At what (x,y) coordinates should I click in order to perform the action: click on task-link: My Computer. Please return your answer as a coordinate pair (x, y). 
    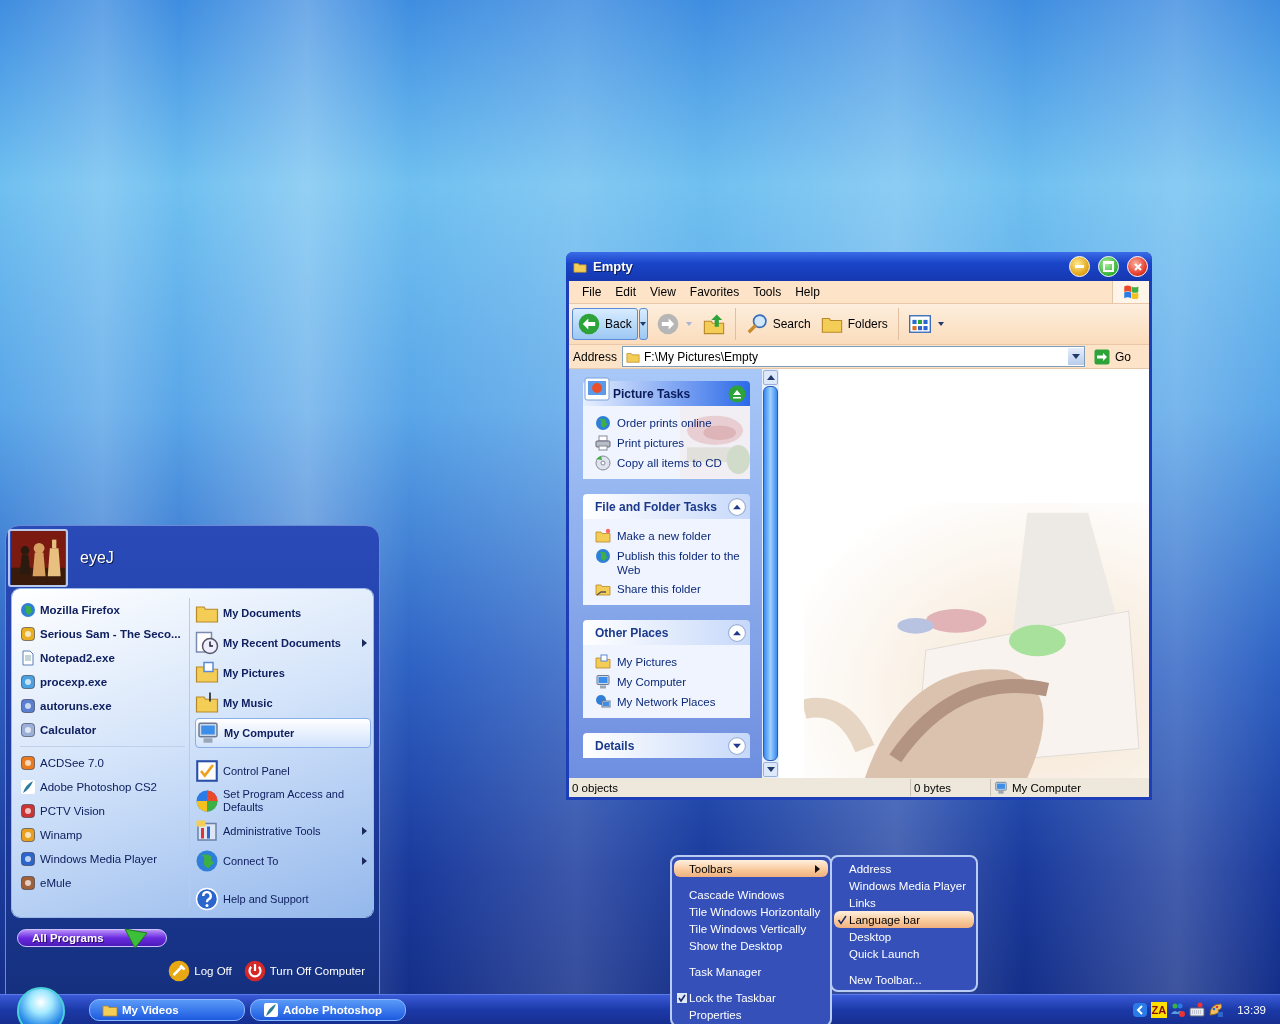
    Looking at the image, I should click on (652, 681).